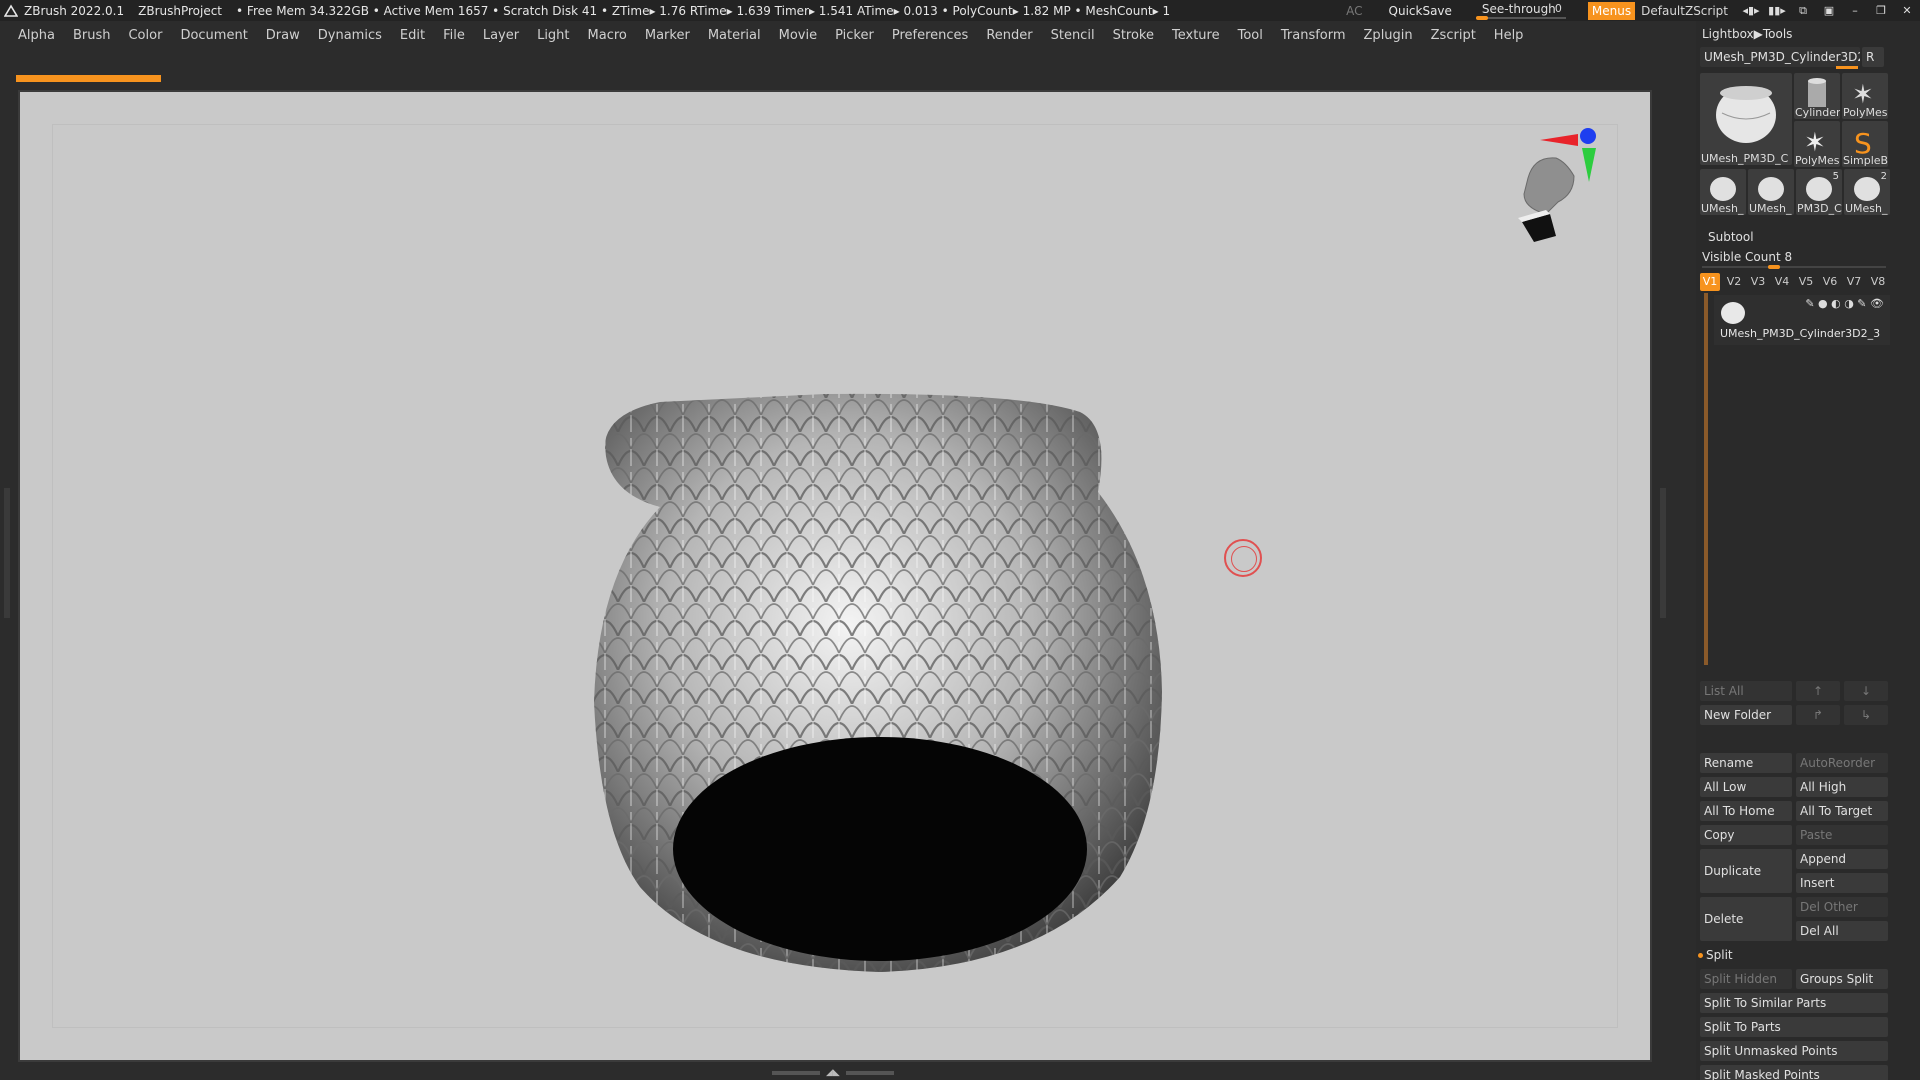 This screenshot has width=1920, height=1080. I want to click on menu-alpha: Alpha, so click(36, 35).